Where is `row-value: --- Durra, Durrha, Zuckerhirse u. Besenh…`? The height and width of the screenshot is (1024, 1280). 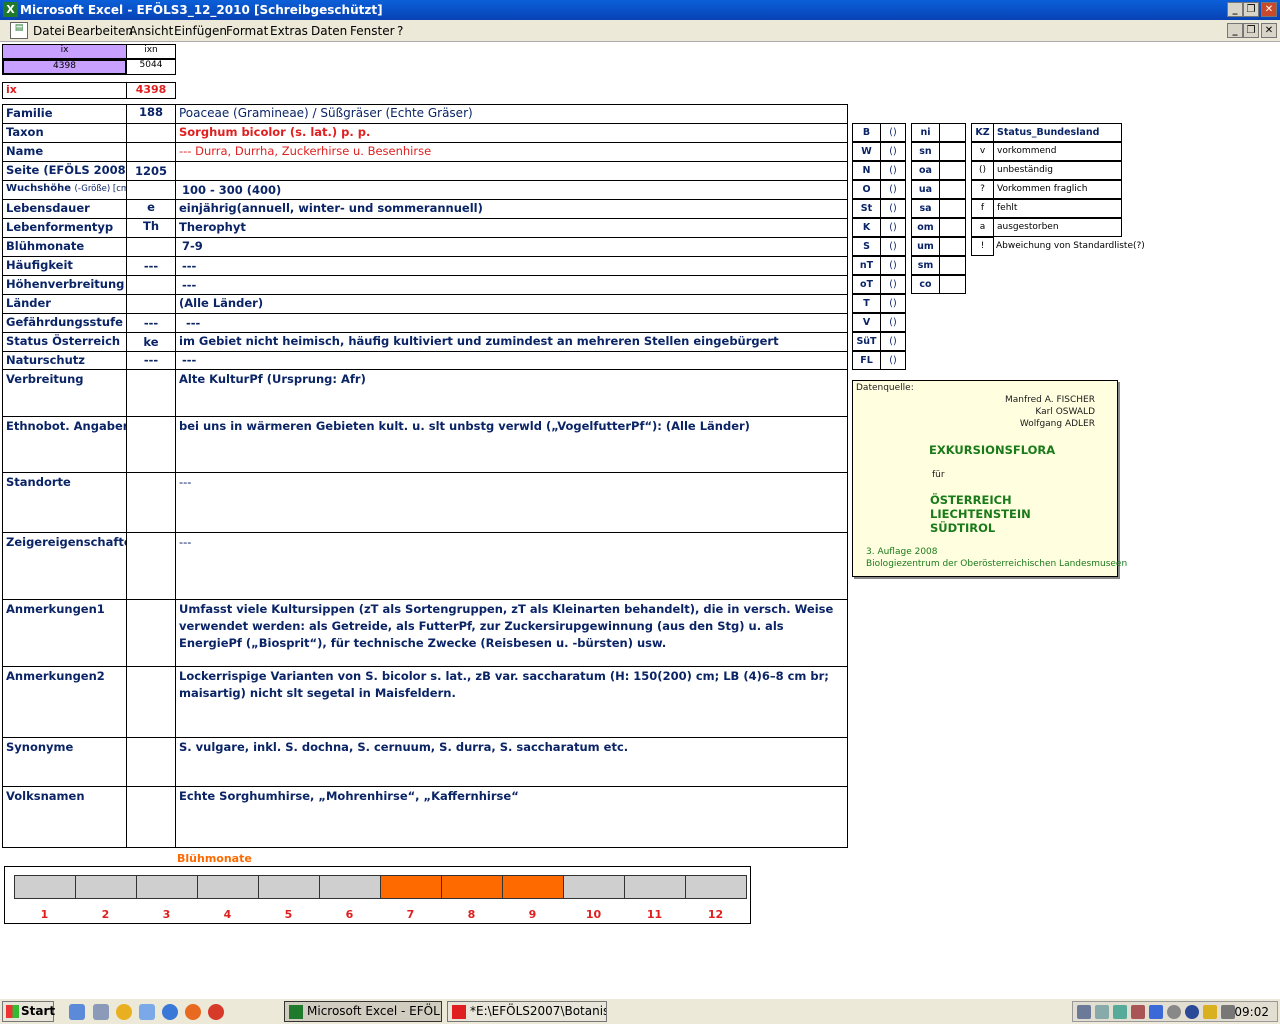
row-value: --- Durra, Durrha, Zuckerhirse u. Besenh… is located at coordinates (511, 152).